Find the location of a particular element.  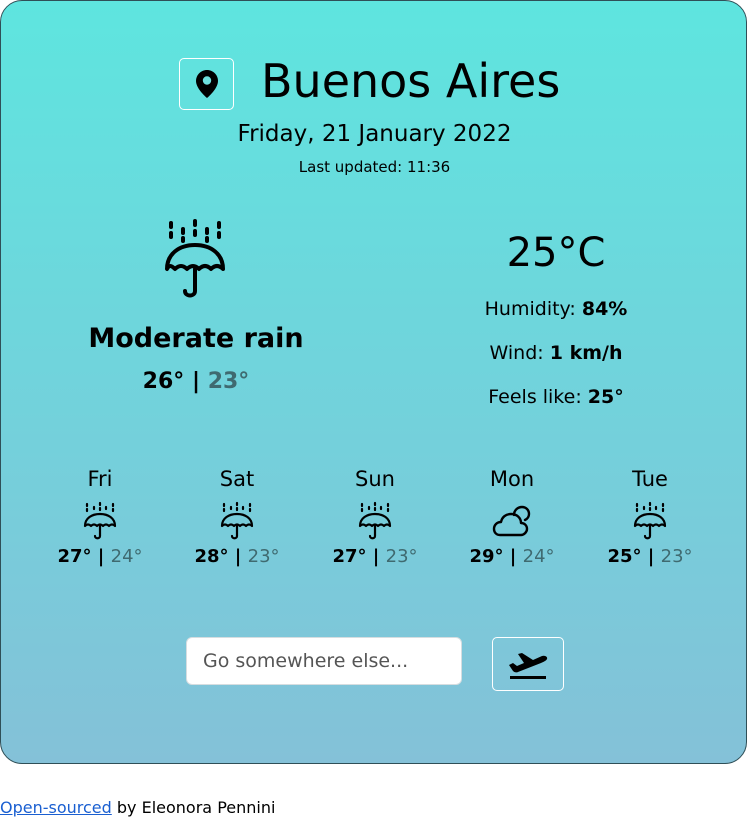

humidity-stat: Humidity: 84% is located at coordinates (556, 309).